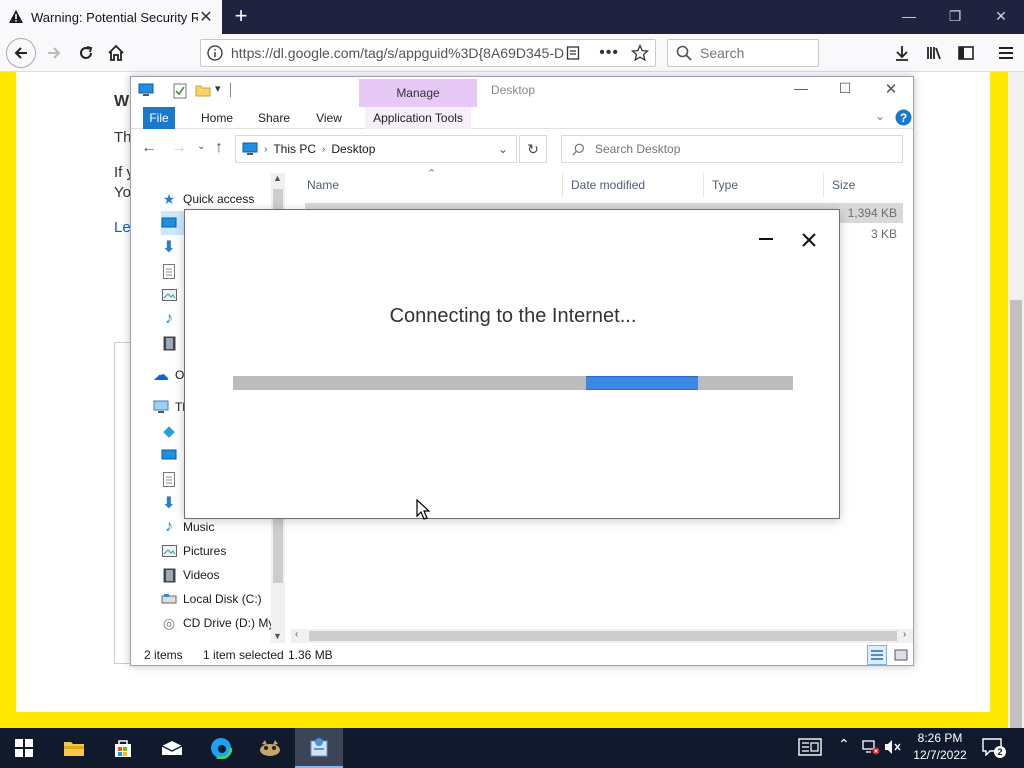  I want to click on library-button, so click(934, 53).